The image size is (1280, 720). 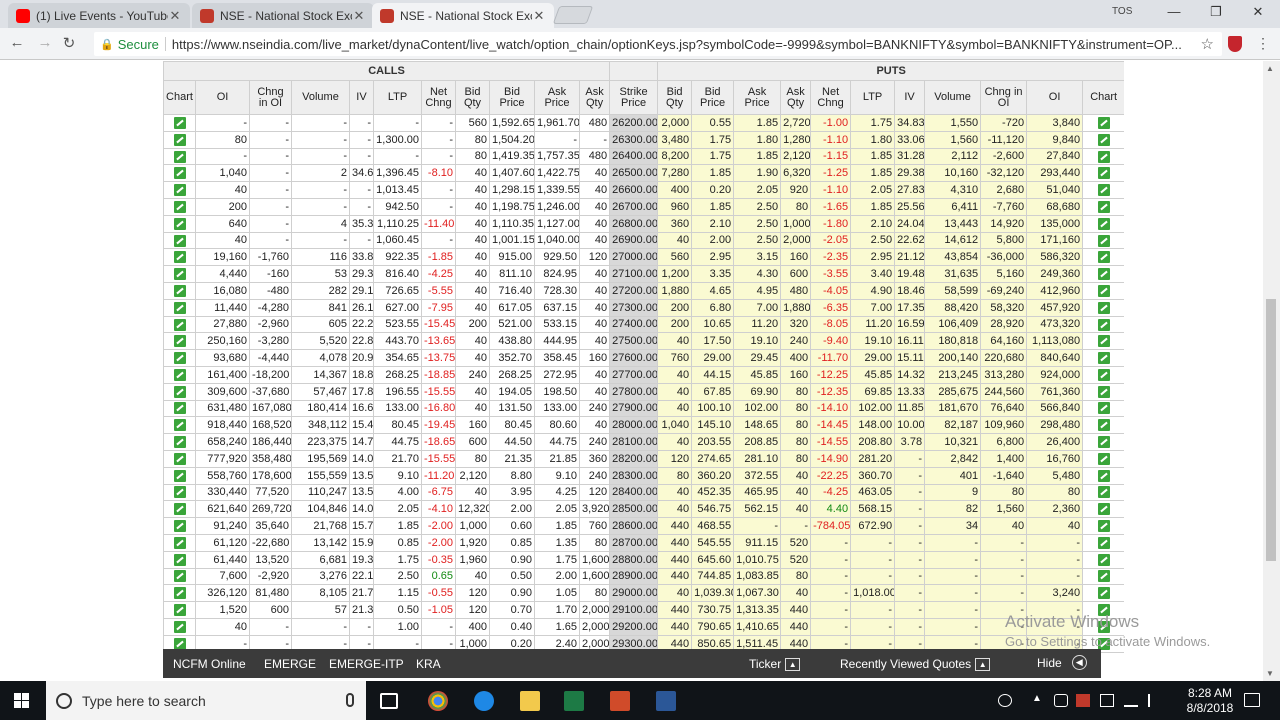 What do you see at coordinates (350, 700) in the screenshot?
I see `microphone-icon` at bounding box center [350, 700].